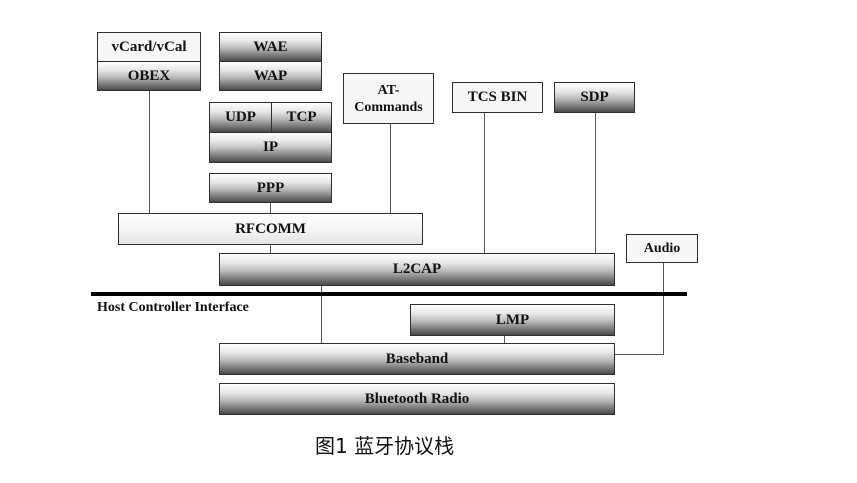 This screenshot has width=857, height=483. I want to click on block-udp: UDP, so click(240, 117).